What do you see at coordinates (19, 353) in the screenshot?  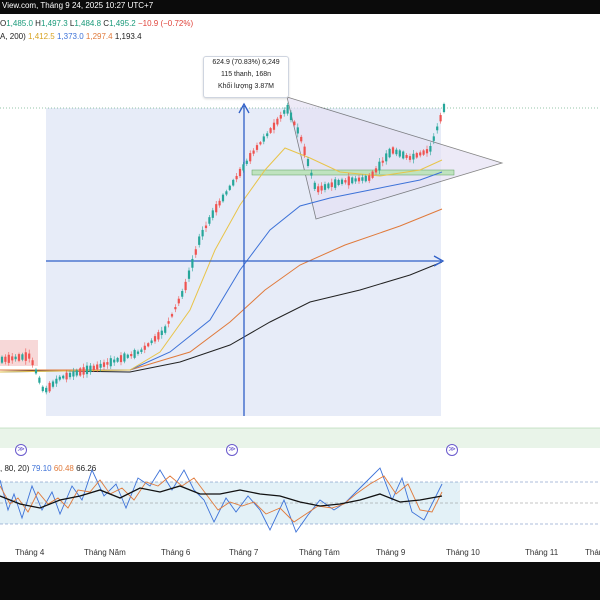 I see `red-zone` at bounding box center [19, 353].